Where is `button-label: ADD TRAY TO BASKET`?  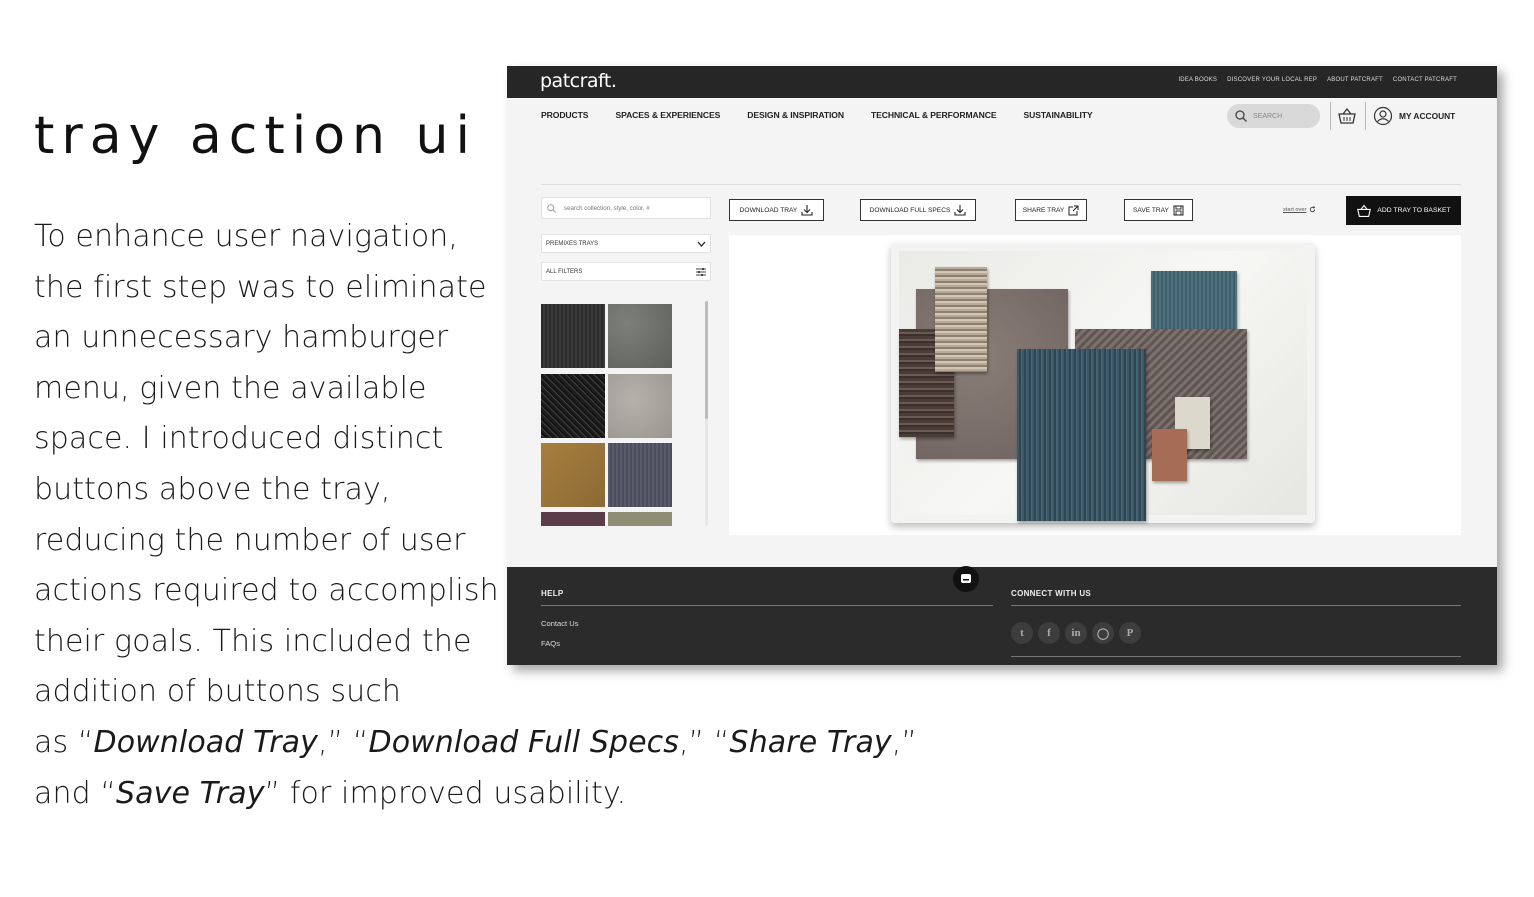 button-label: ADD TRAY TO BASKET is located at coordinates (1414, 210).